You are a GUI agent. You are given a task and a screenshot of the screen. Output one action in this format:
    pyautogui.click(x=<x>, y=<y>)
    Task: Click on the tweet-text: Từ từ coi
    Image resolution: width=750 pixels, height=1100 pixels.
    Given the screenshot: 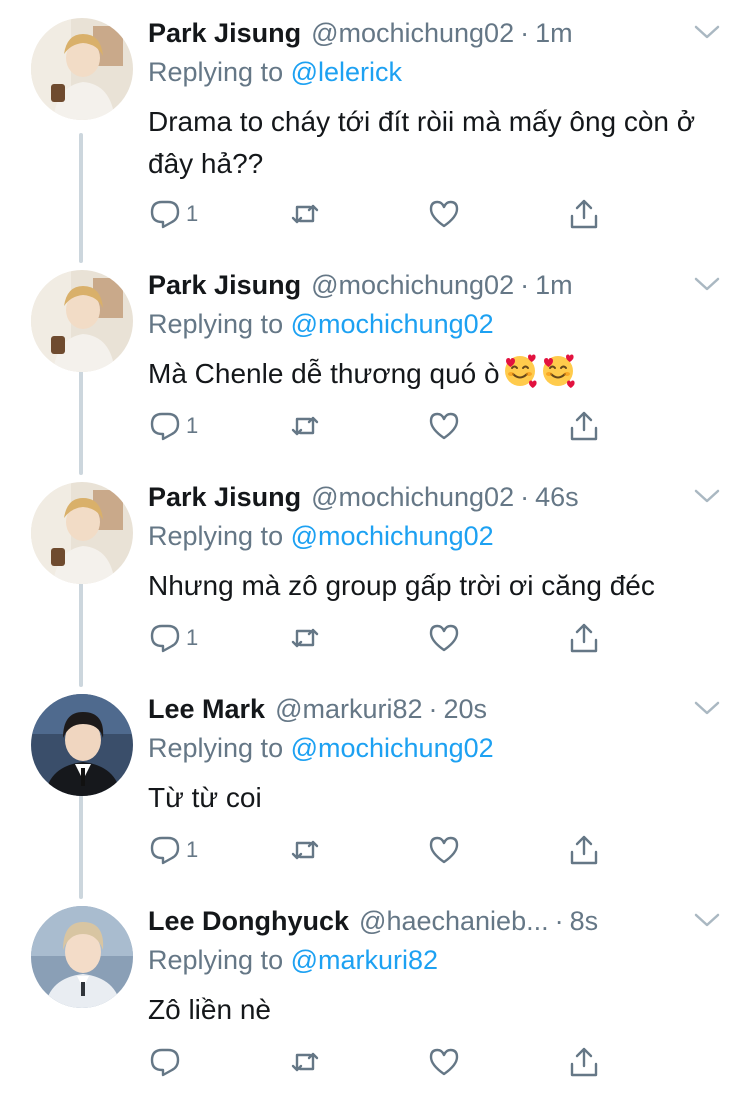 What is the action you would take?
    pyautogui.click(x=443, y=798)
    